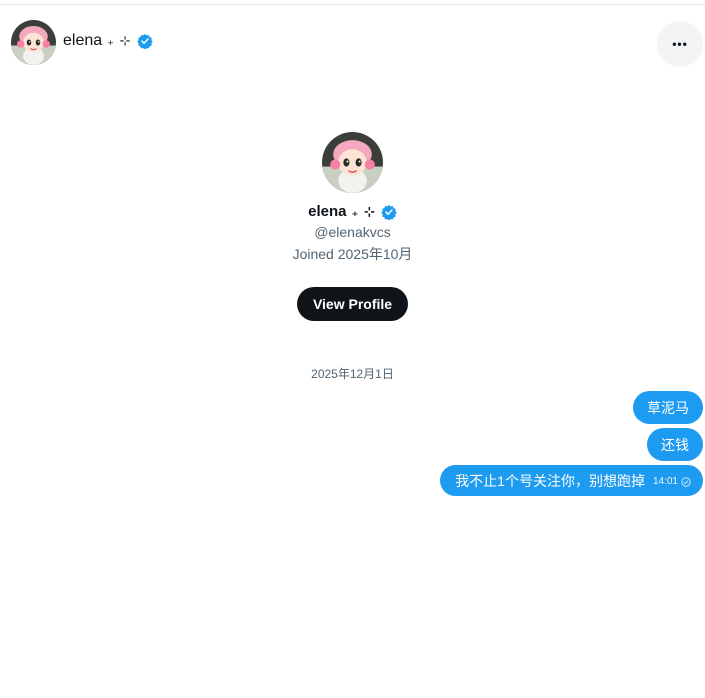 Image resolution: width=705 pixels, height=698 pixels. Describe the element at coordinates (352, 304) in the screenshot. I see `view-profile-button: View Profile` at that location.